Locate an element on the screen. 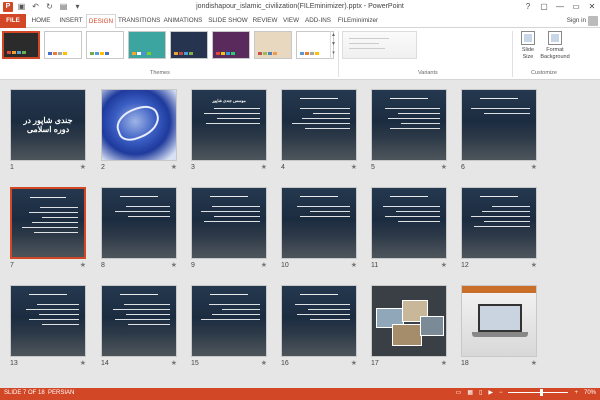 This screenshot has width=600, height=400. tab-home: HOME is located at coordinates (41, 21).